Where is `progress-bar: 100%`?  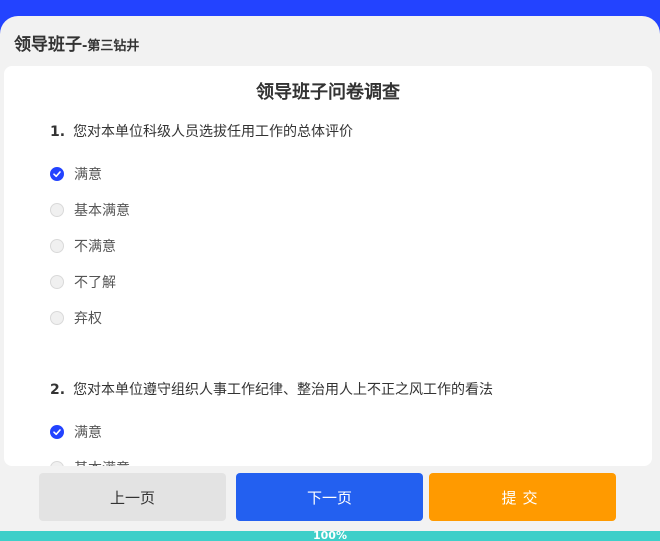 progress-bar: 100% is located at coordinates (330, 535).